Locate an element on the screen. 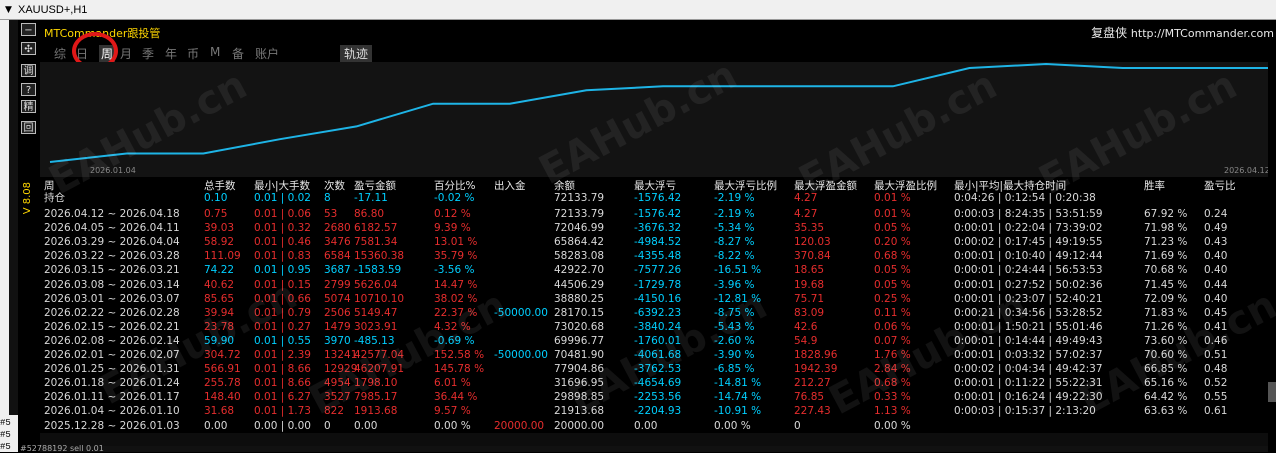 The width and height of the screenshot is (1276, 453). move-icon: ✣ is located at coordinates (28, 48).